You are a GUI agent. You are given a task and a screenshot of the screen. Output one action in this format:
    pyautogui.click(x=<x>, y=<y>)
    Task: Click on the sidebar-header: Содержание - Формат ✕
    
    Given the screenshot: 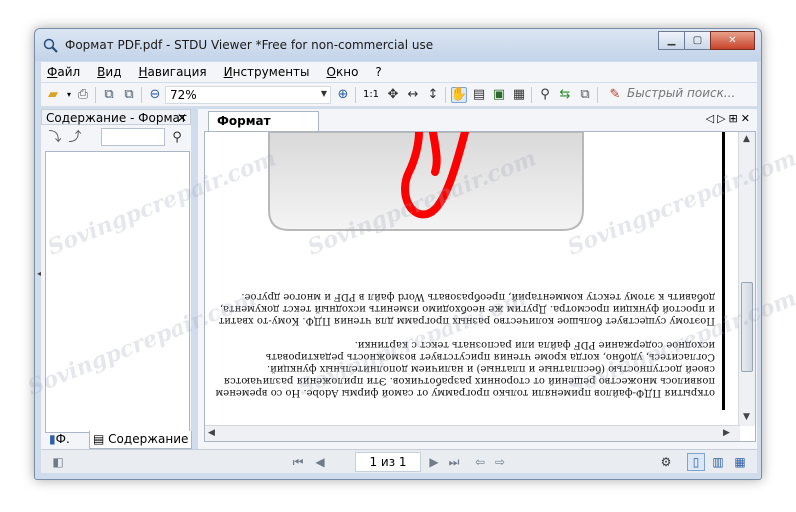 What is the action you would take?
    pyautogui.click(x=116, y=117)
    